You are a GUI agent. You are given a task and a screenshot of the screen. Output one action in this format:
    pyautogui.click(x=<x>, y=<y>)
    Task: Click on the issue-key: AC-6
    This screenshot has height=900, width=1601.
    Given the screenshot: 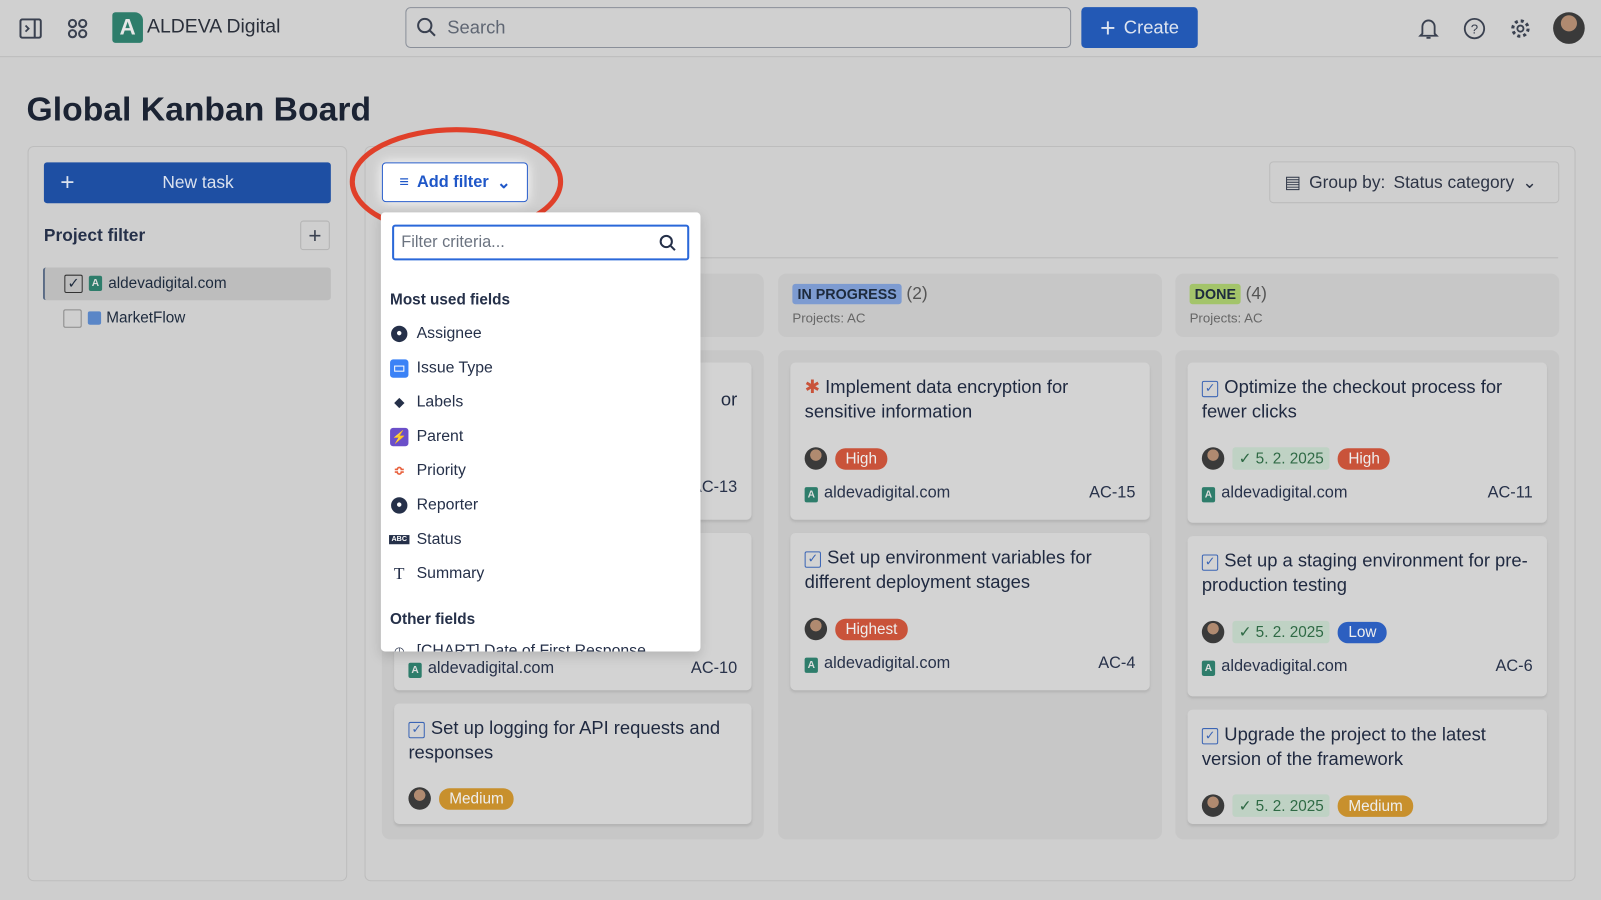 What is the action you would take?
    pyautogui.click(x=1513, y=667)
    